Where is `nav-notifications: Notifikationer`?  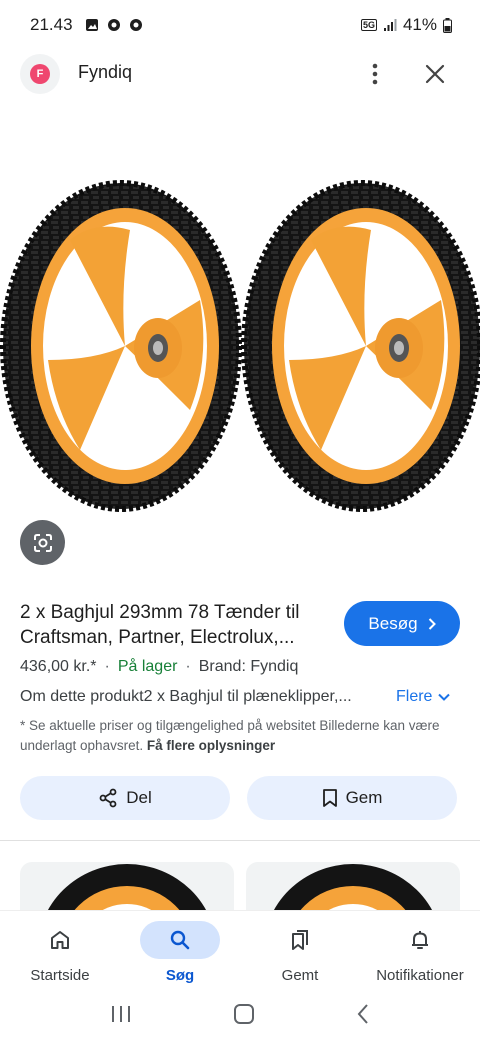 nav-notifications: Notifikationer is located at coordinates (420, 949).